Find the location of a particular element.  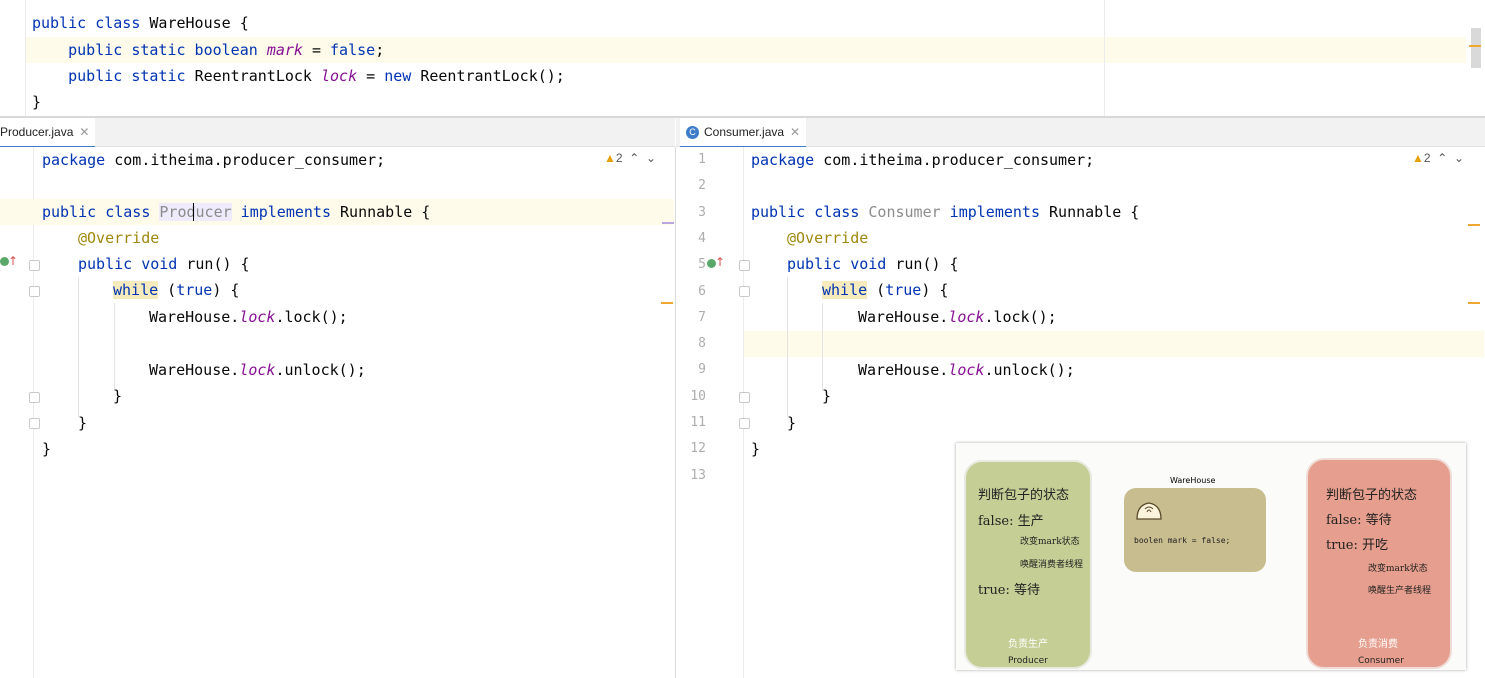

code-token: ReentrantLock(); is located at coordinates (488, 76).